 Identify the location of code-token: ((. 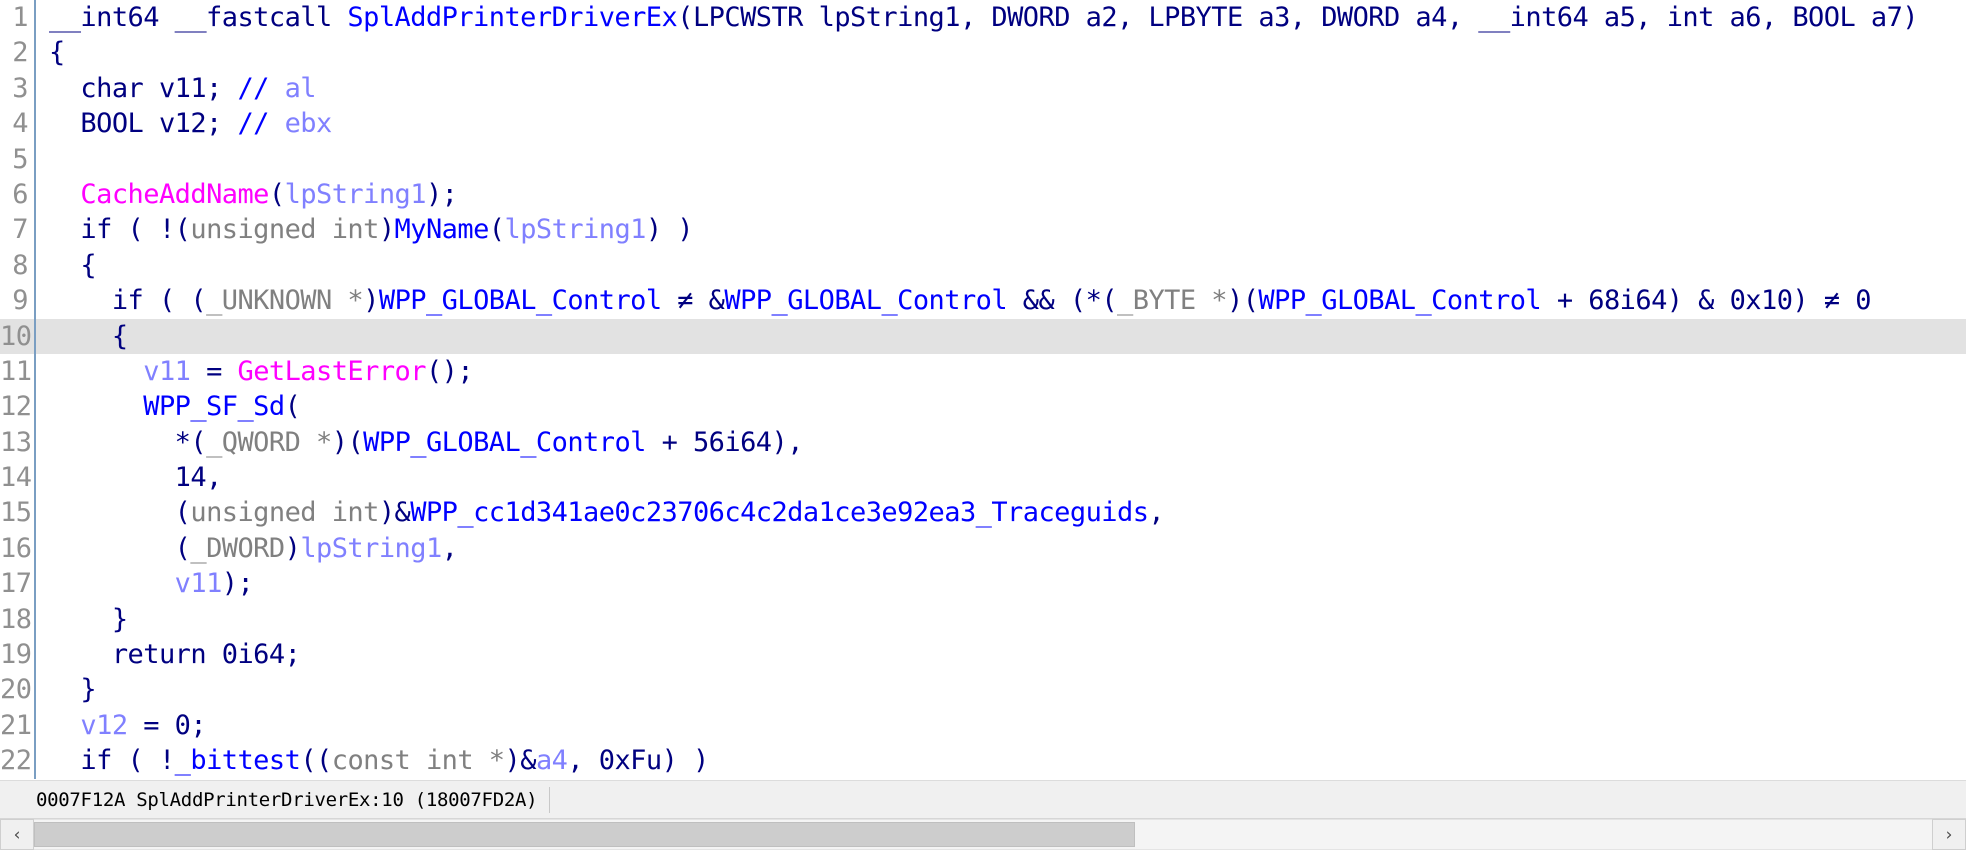
(316, 761).